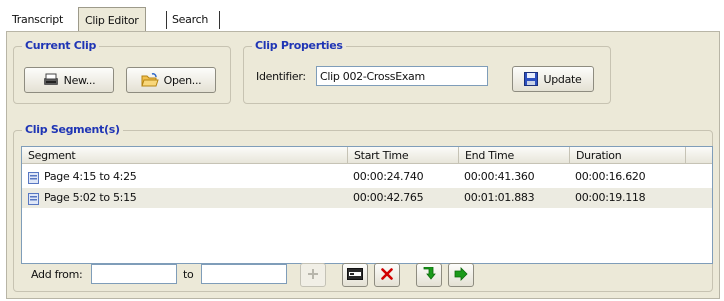 The image size is (724, 301). I want to click on edit-segment-icon, so click(355, 275).